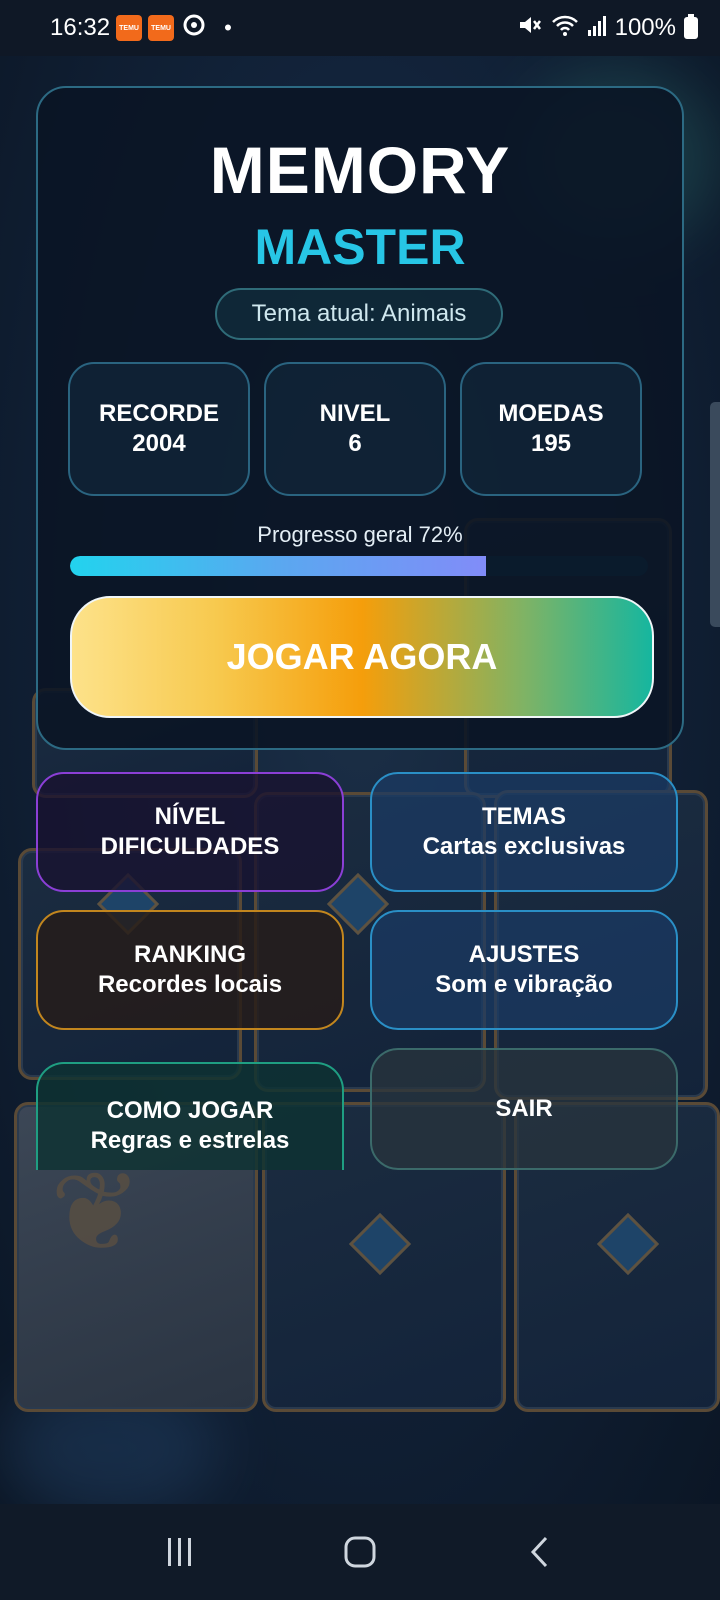 The image size is (720, 1600). I want to click on difficulty-button: NÍVEL DIFICULDADES, so click(190, 832).